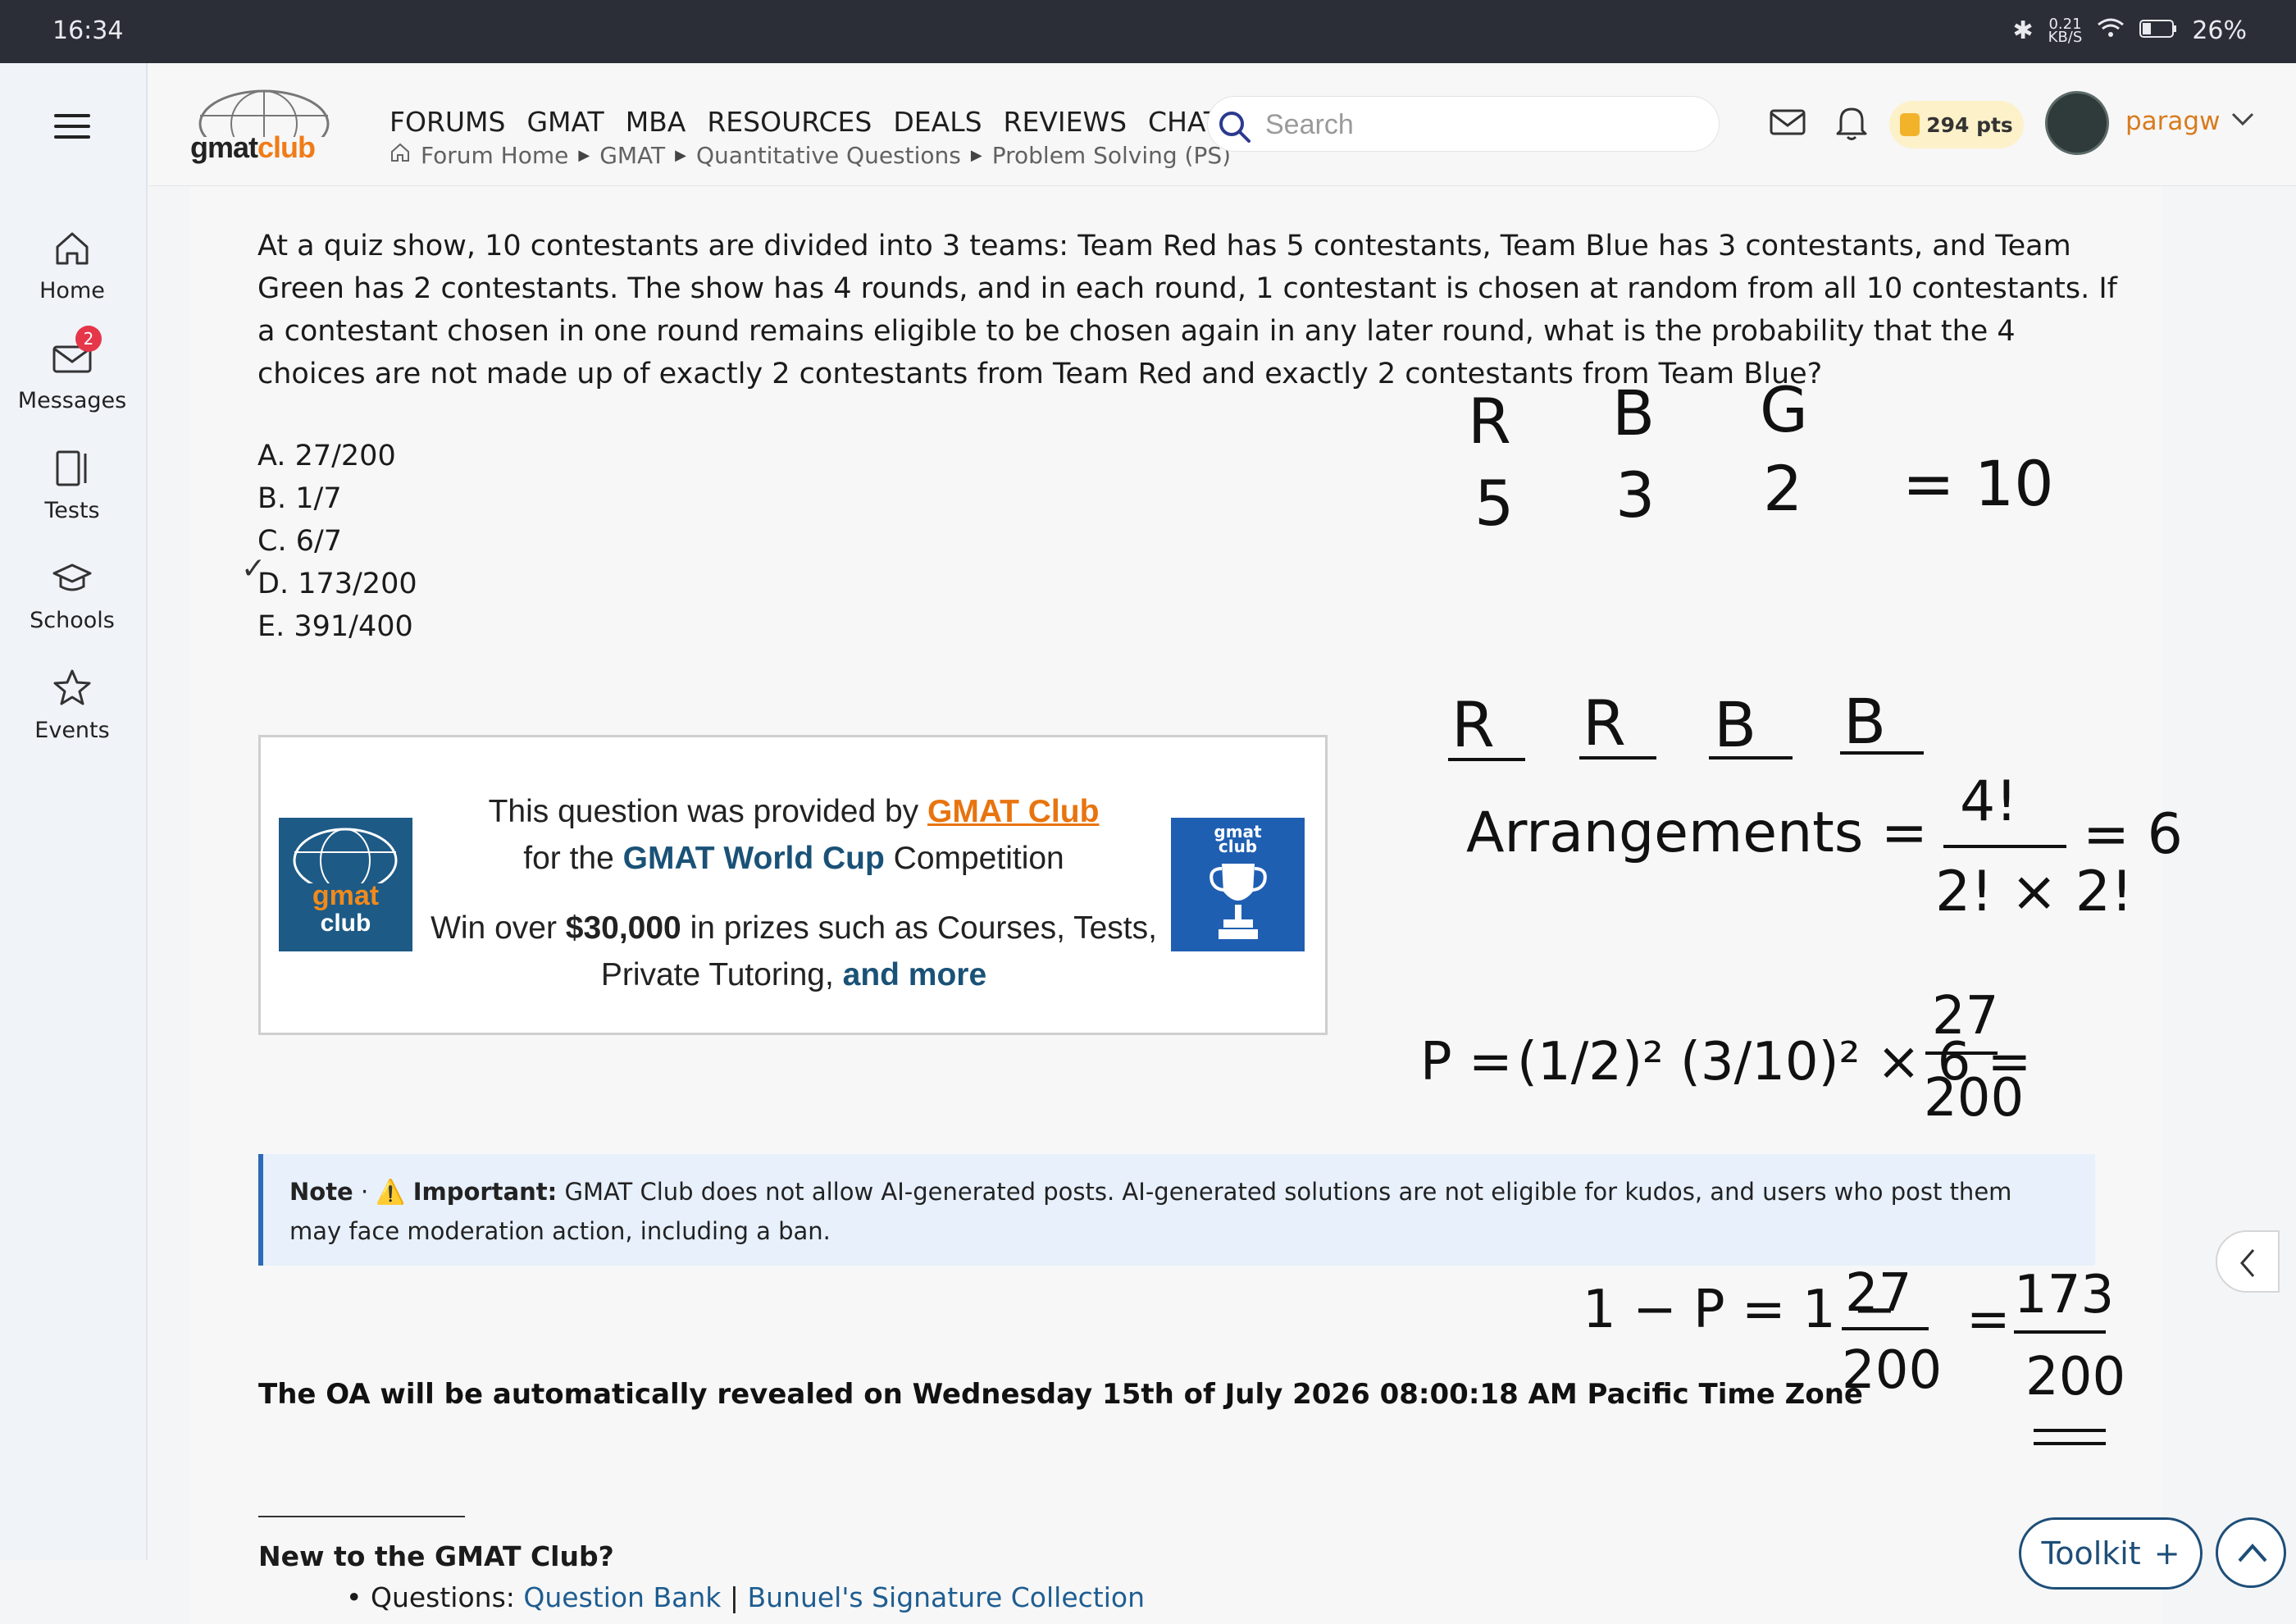 The width and height of the screenshot is (2296, 1624). What do you see at coordinates (656, 122) in the screenshot?
I see `nav-mba: MBA` at bounding box center [656, 122].